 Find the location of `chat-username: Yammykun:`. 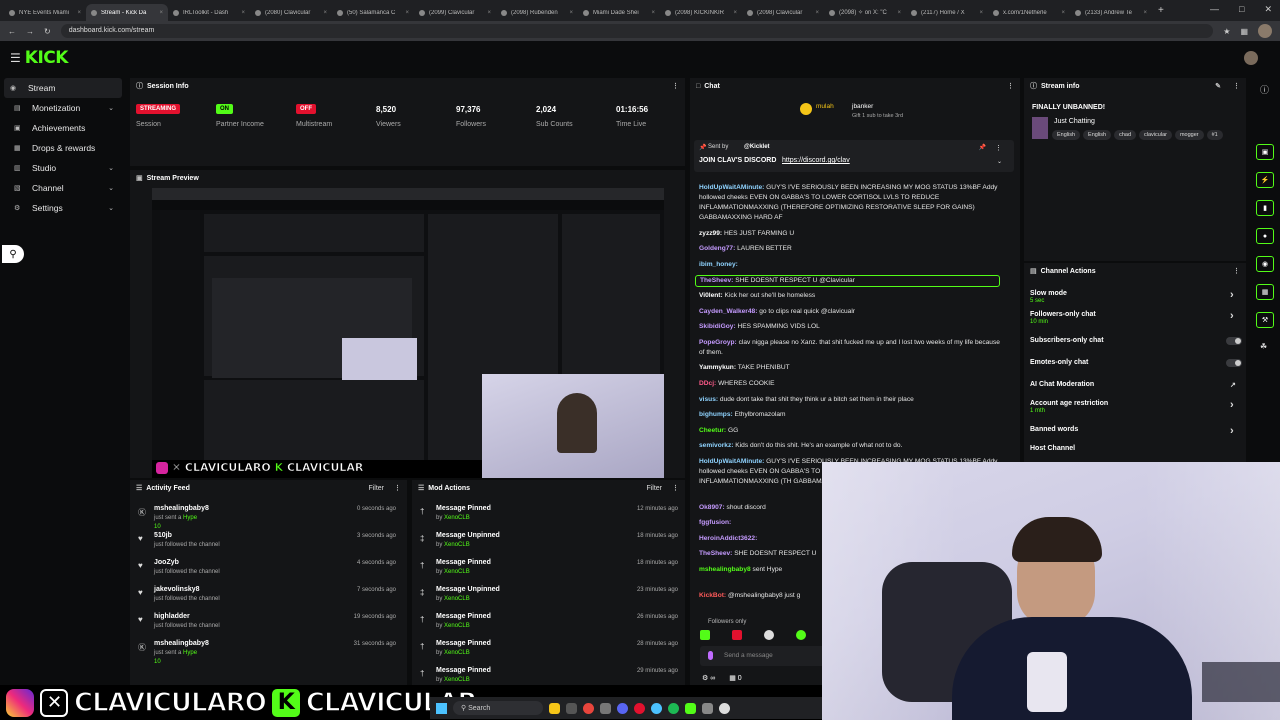

chat-username: Yammykun: is located at coordinates (717, 367).